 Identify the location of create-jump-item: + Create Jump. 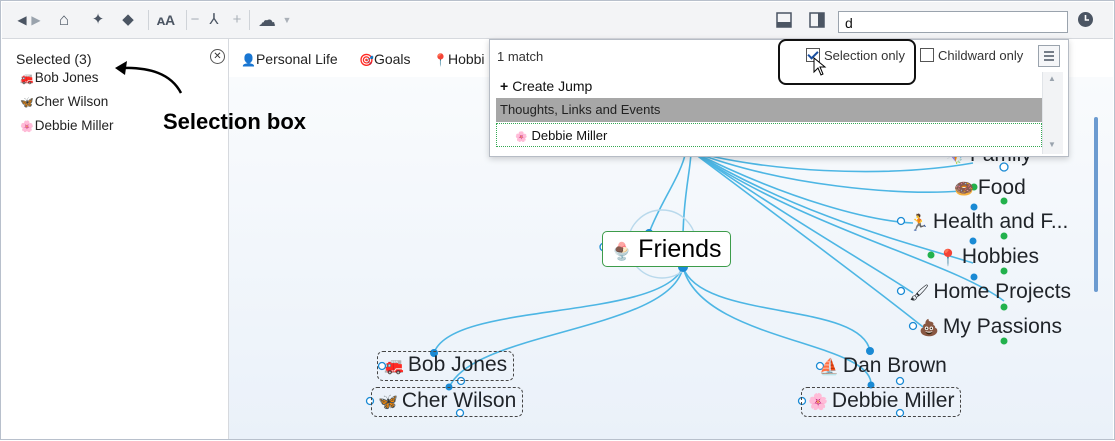
(769, 86).